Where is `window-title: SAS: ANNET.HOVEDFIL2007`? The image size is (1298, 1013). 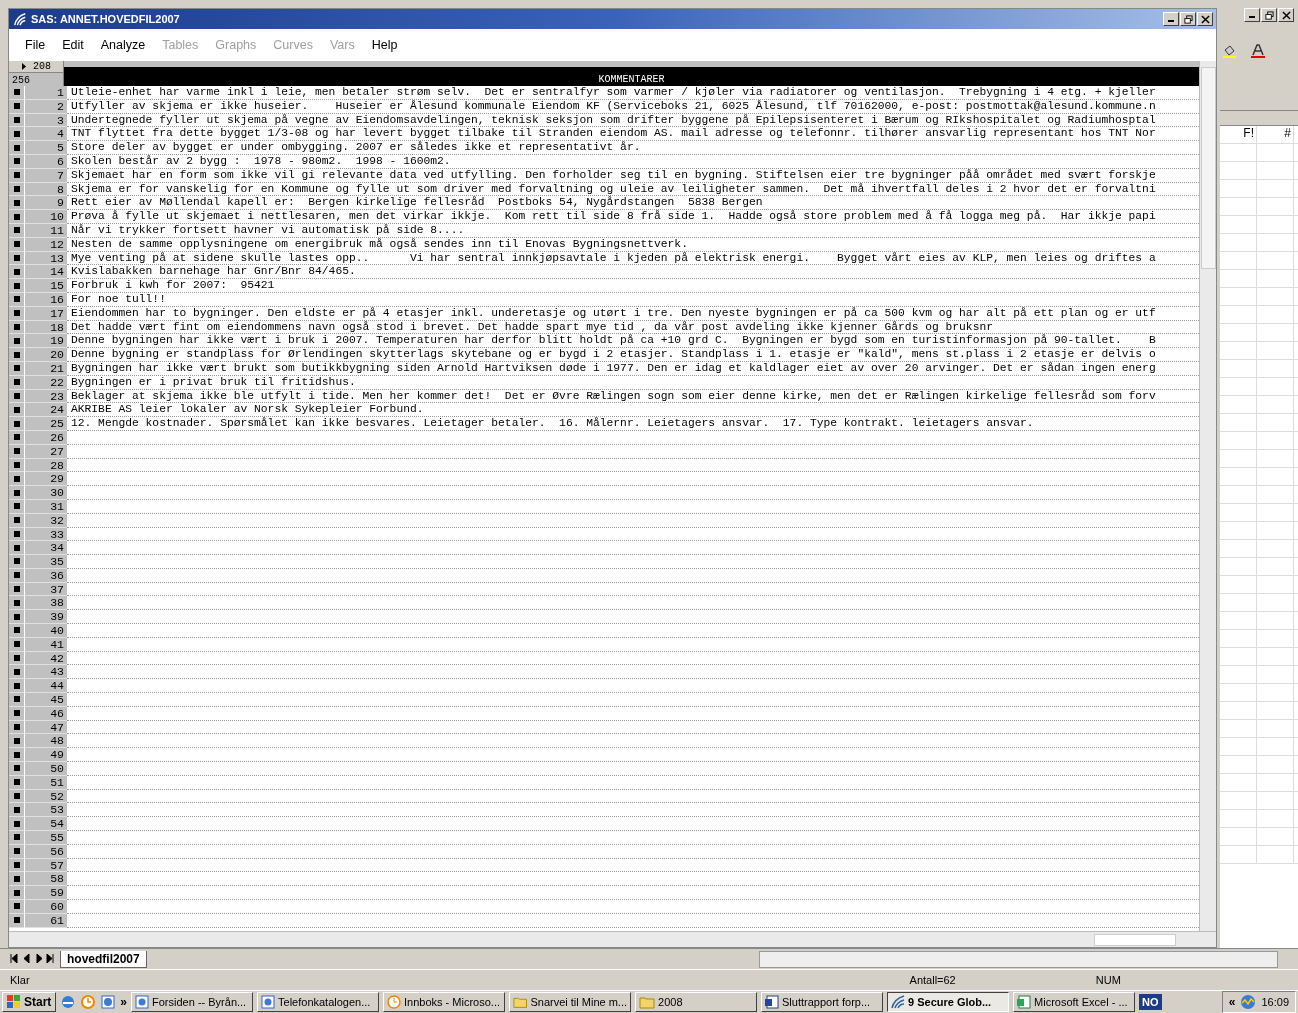
window-title: SAS: ANNET.HOVEDFIL2007 is located at coordinates (105, 19).